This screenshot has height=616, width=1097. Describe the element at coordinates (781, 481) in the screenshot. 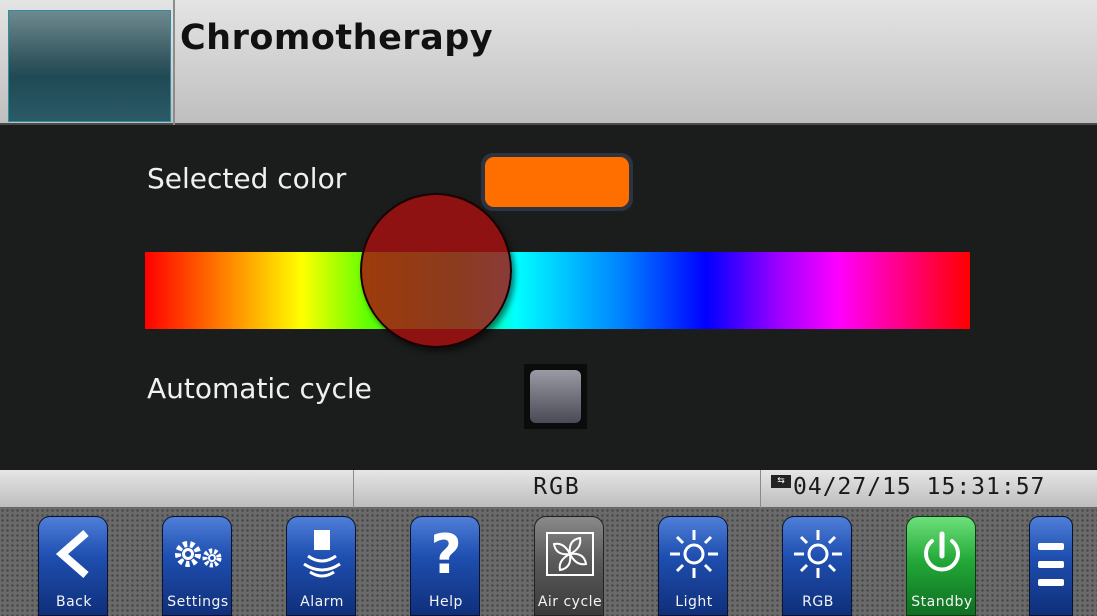

I see `usb-icon: ⇆` at that location.